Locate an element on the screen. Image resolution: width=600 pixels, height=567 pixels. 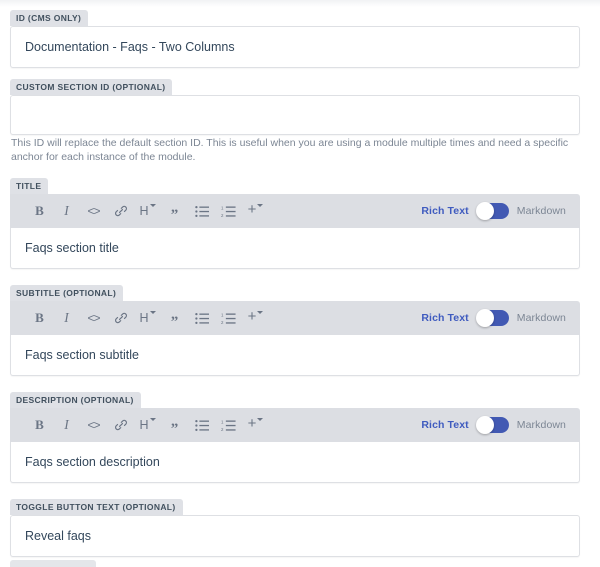
editor-mode-toggle-group-description: Rich Text Markdown is located at coordinates (493, 425).